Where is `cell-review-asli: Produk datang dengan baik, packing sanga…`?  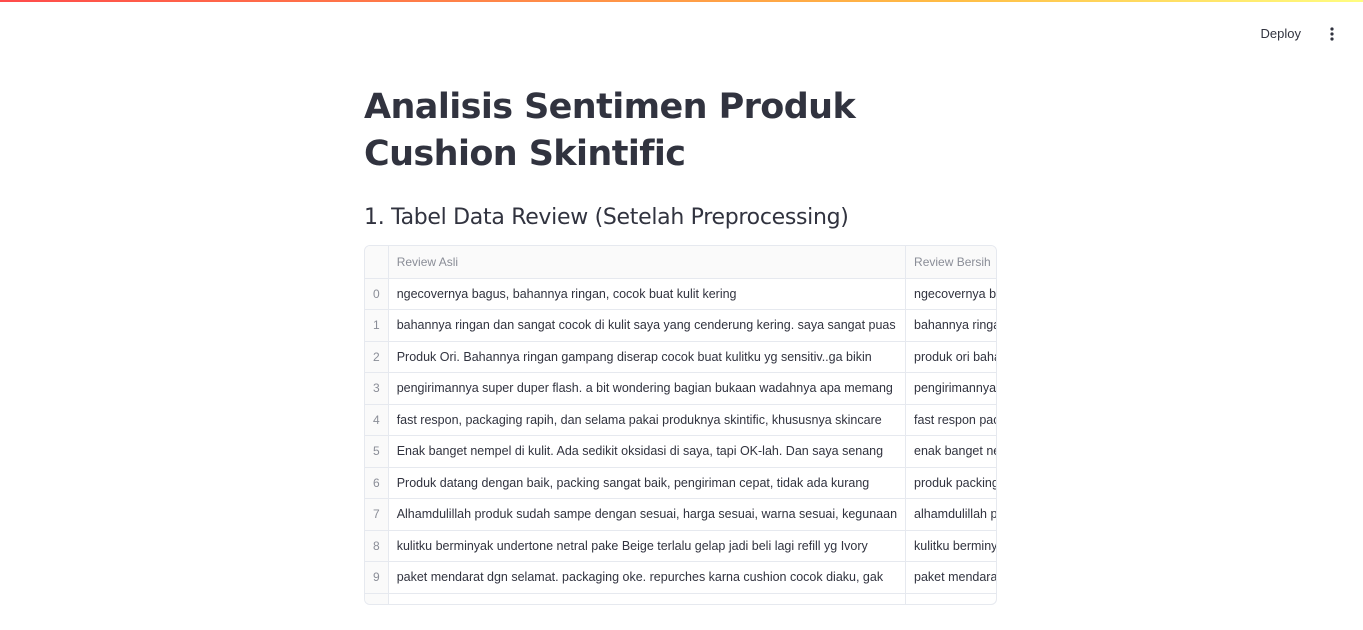 cell-review-asli: Produk datang dengan baik, packing sanga… is located at coordinates (647, 483).